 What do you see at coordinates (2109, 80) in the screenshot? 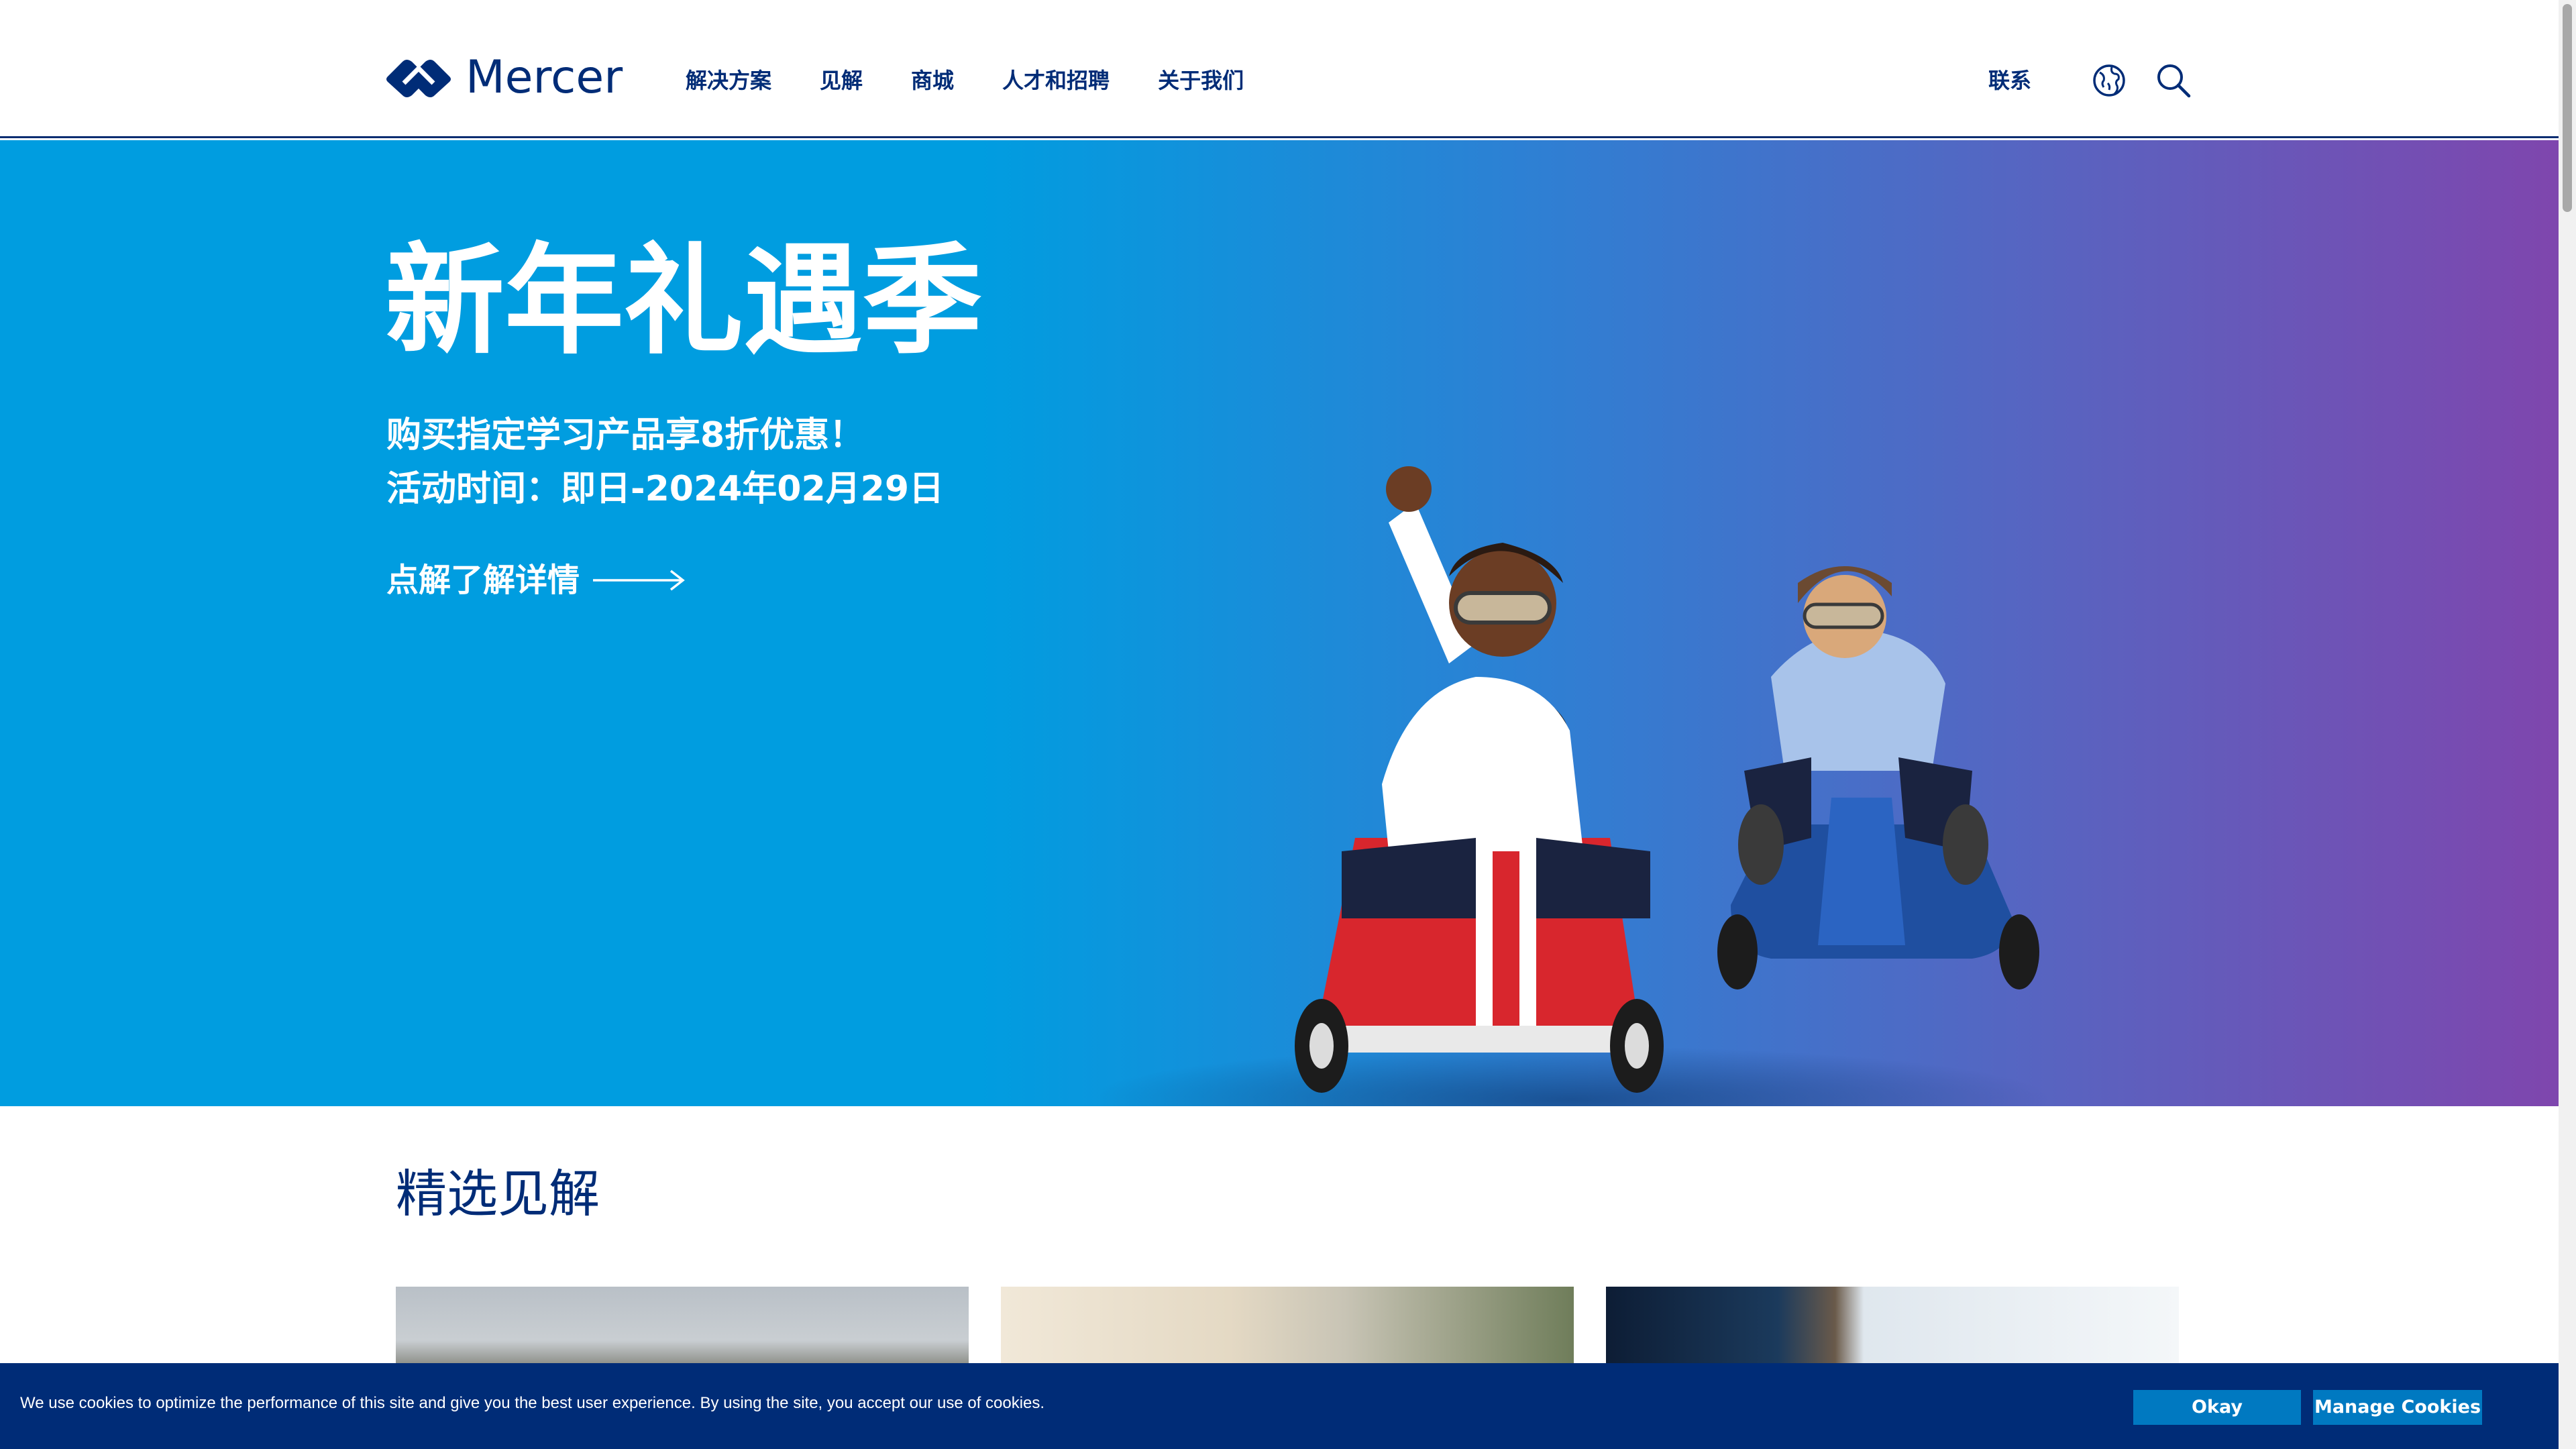
I see `globe-icon` at bounding box center [2109, 80].